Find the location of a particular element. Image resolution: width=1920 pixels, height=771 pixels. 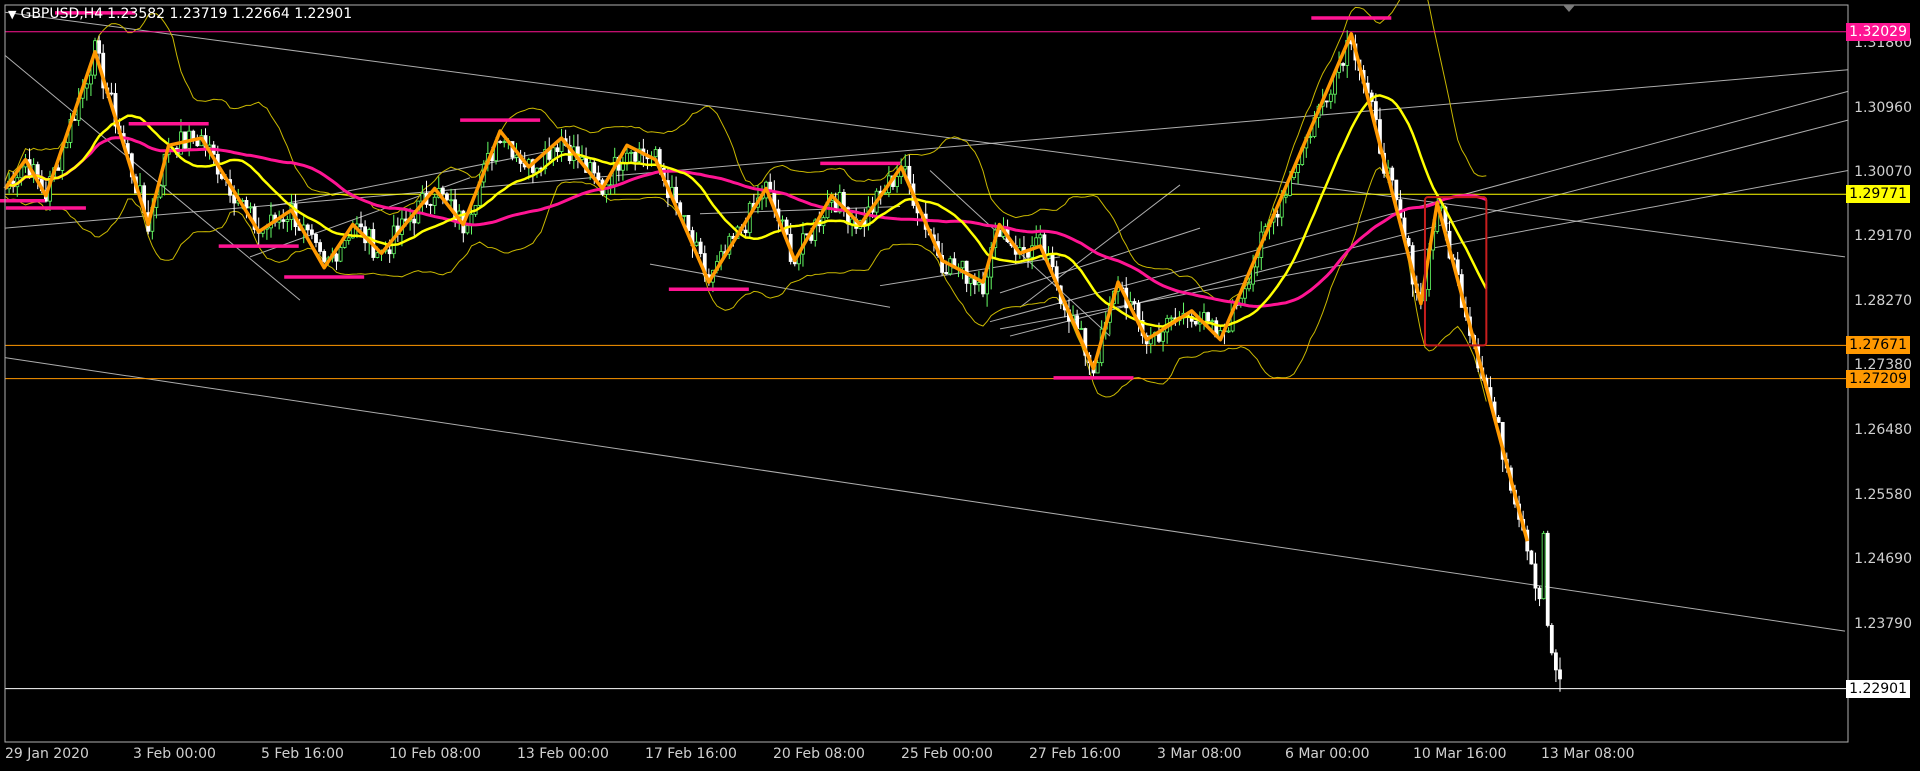

y-tick-label: 1.25580 is located at coordinates (1883, 494).